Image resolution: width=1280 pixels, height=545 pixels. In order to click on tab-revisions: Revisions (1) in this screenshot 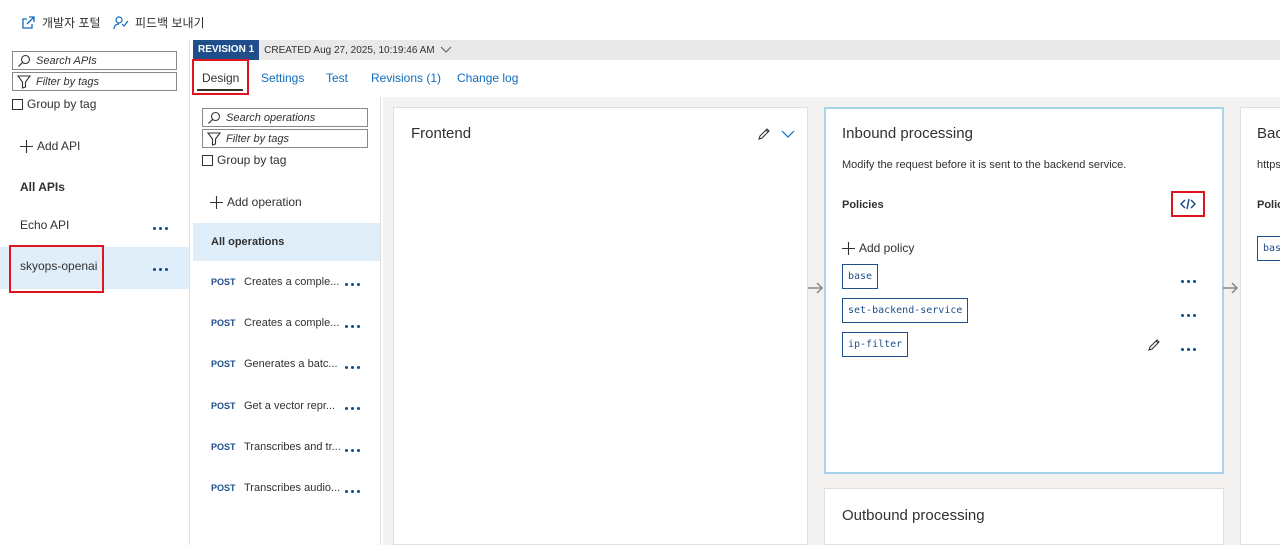, I will do `click(406, 78)`.